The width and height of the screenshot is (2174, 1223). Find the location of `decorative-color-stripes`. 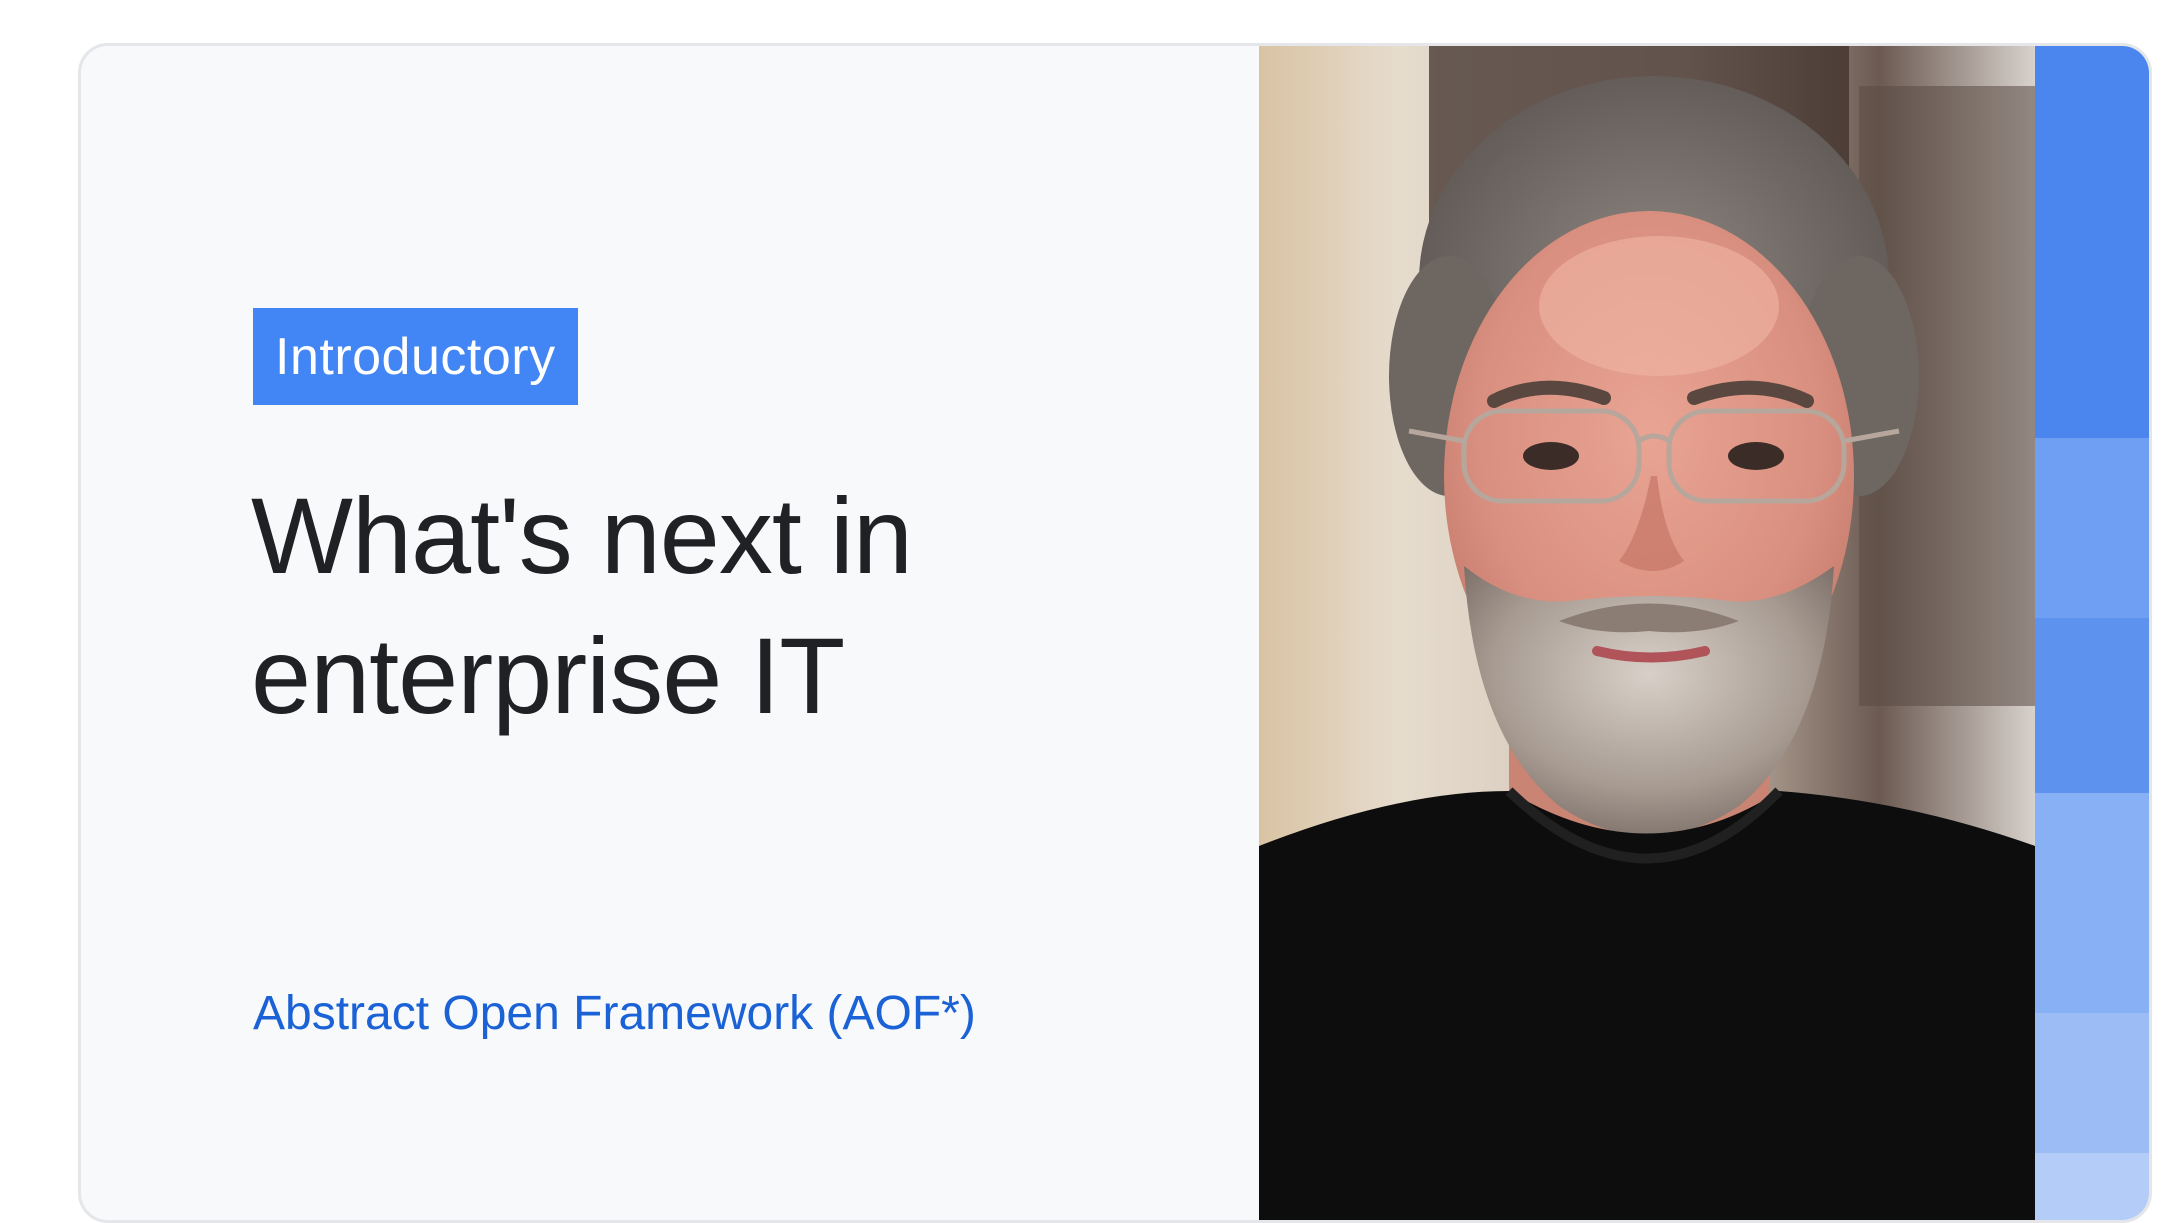

decorative-color-stripes is located at coordinates (2092, 633).